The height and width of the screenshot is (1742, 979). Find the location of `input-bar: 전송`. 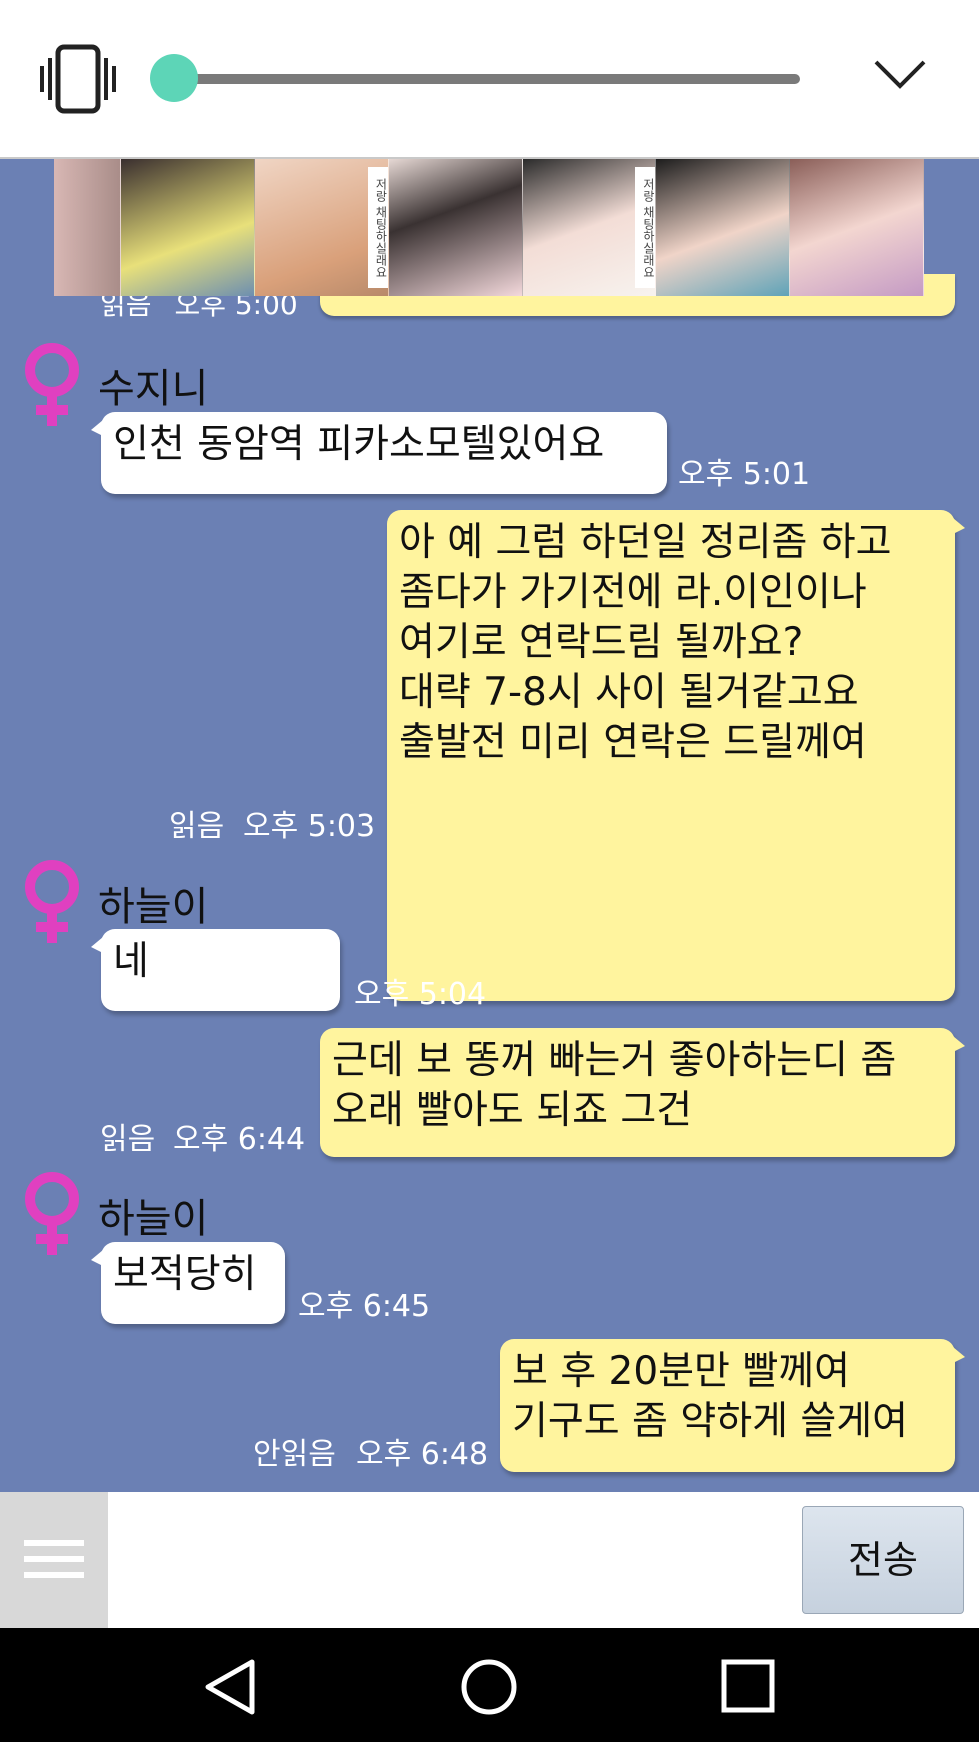

input-bar: 전송 is located at coordinates (489, 1560).